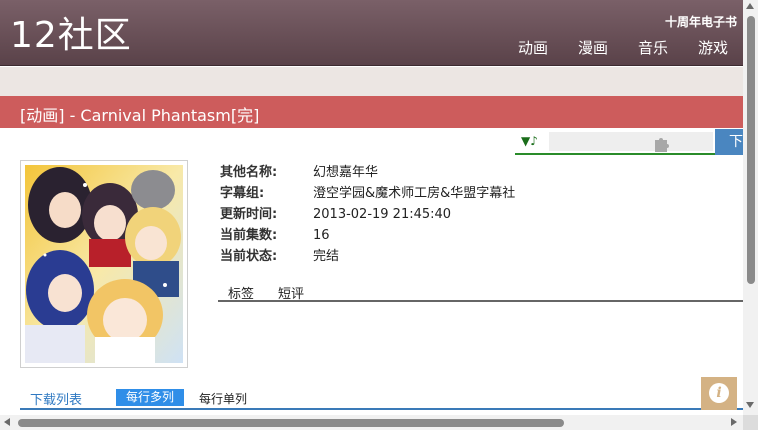  I want to click on site-logo: 12社区, so click(71, 36).